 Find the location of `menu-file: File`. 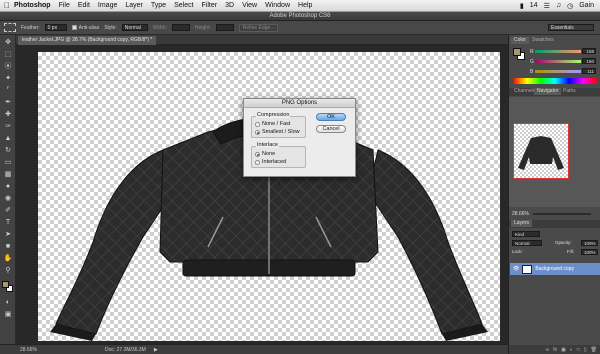

menu-file: File is located at coordinates (64, 5).